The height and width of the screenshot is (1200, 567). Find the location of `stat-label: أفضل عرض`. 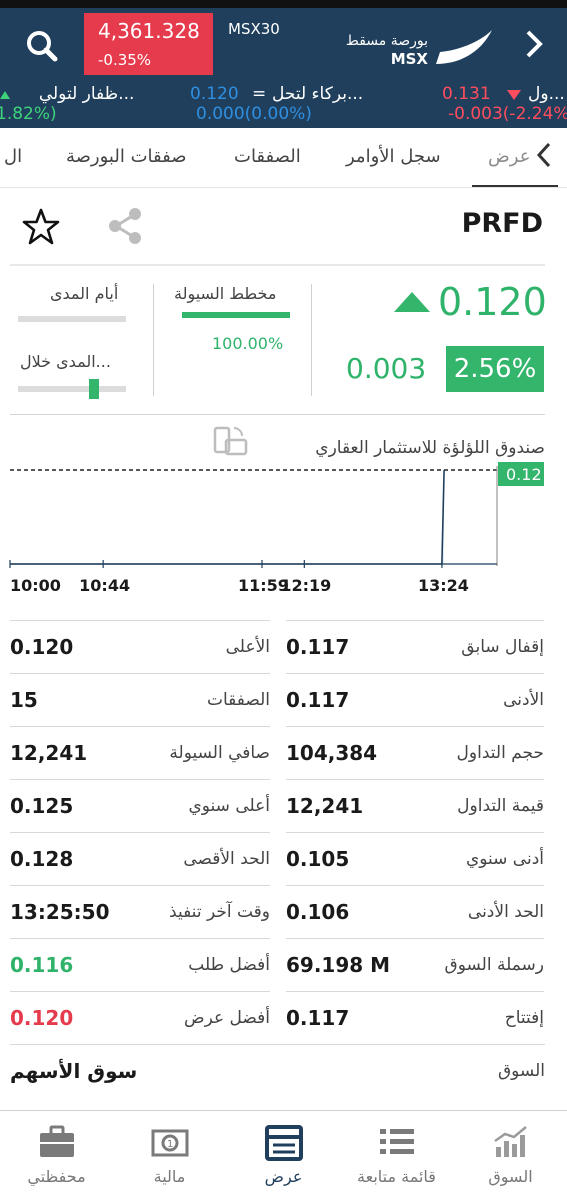

stat-label: أفضل عرض is located at coordinates (227, 1018).